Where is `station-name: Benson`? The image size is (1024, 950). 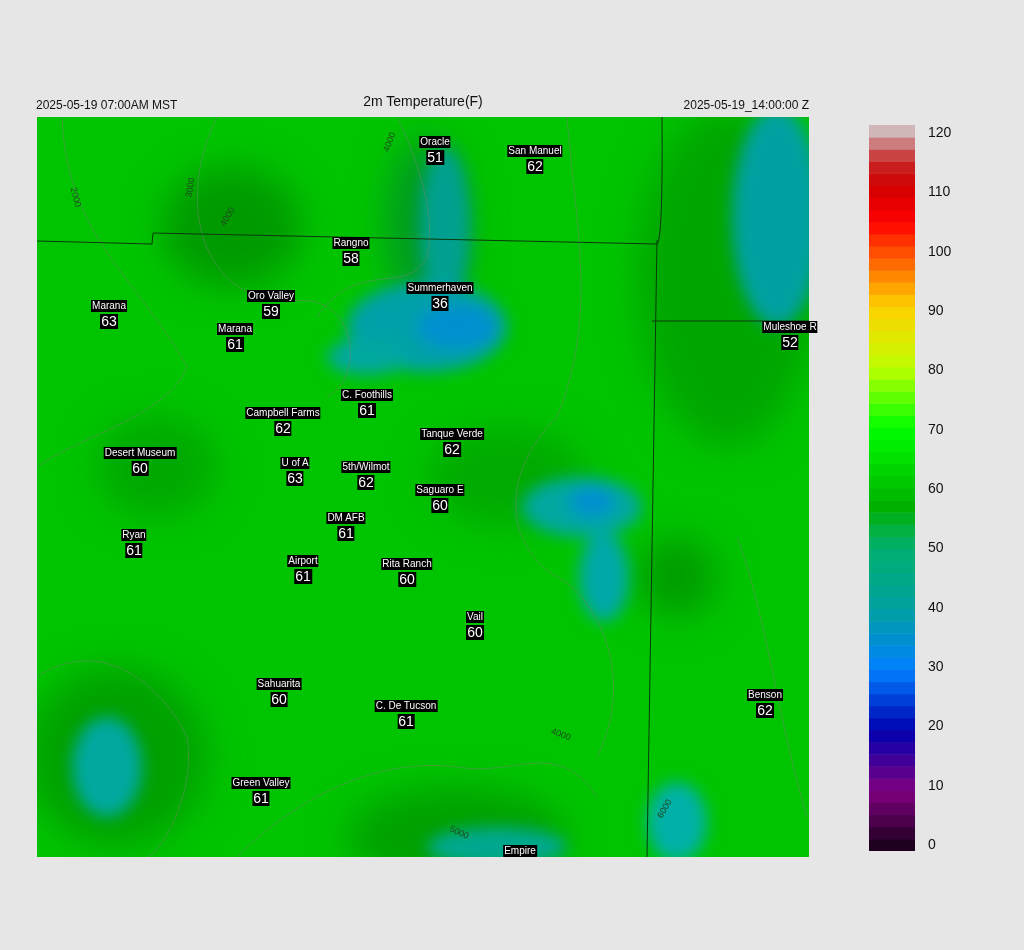
station-name: Benson is located at coordinates (765, 695).